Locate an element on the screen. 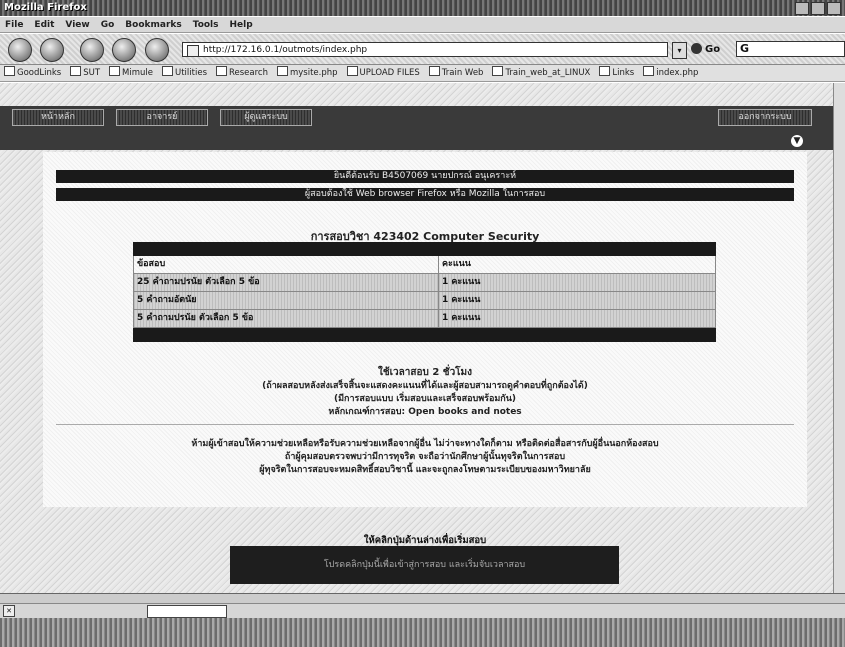 This screenshot has width=845, height=647. back-icon is located at coordinates (20, 50).